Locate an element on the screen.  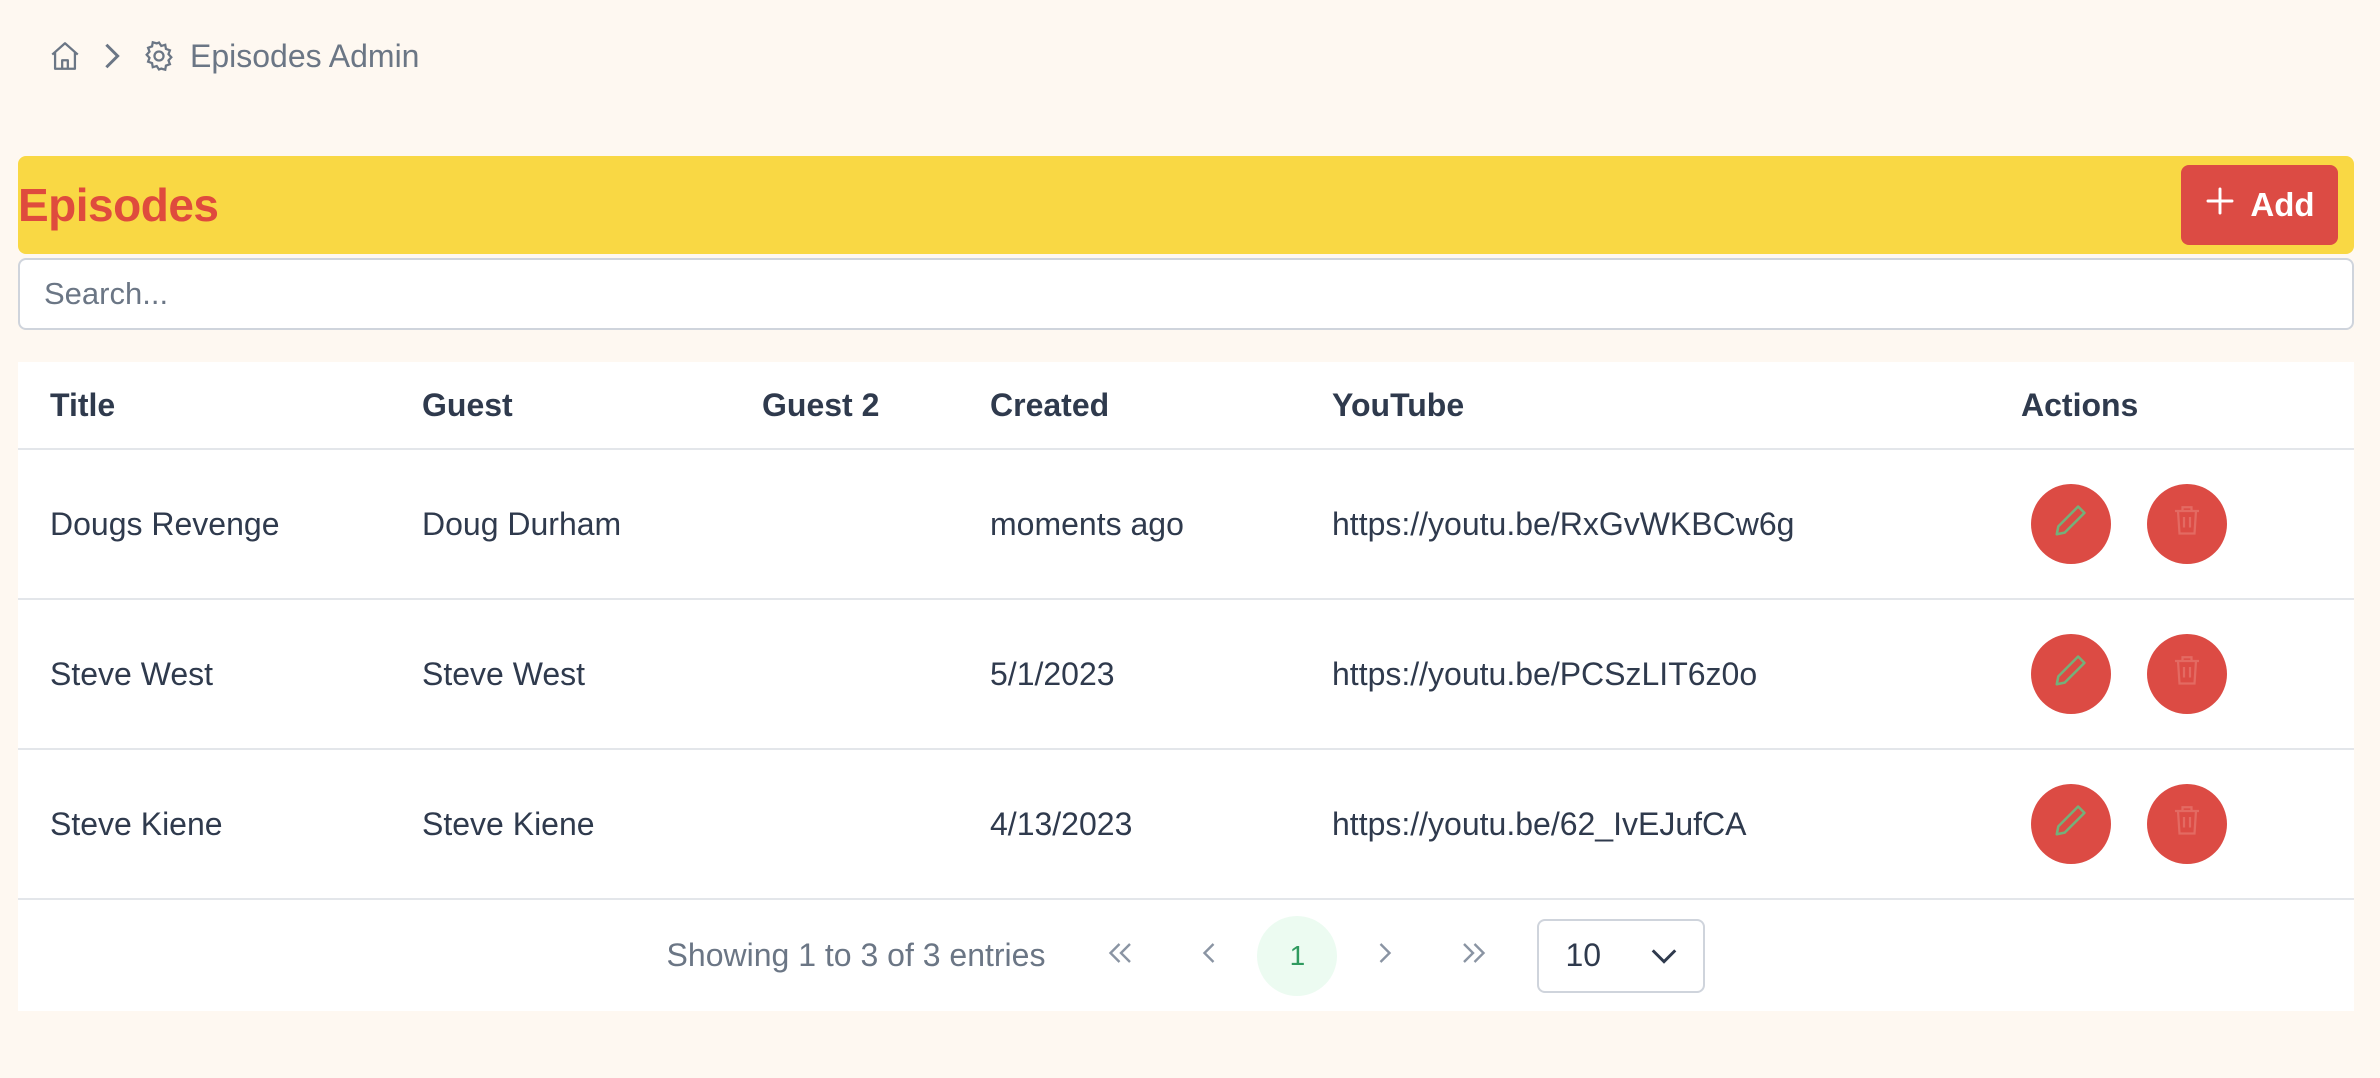
cell-created: 5/1/2023 is located at coordinates (1161, 674).